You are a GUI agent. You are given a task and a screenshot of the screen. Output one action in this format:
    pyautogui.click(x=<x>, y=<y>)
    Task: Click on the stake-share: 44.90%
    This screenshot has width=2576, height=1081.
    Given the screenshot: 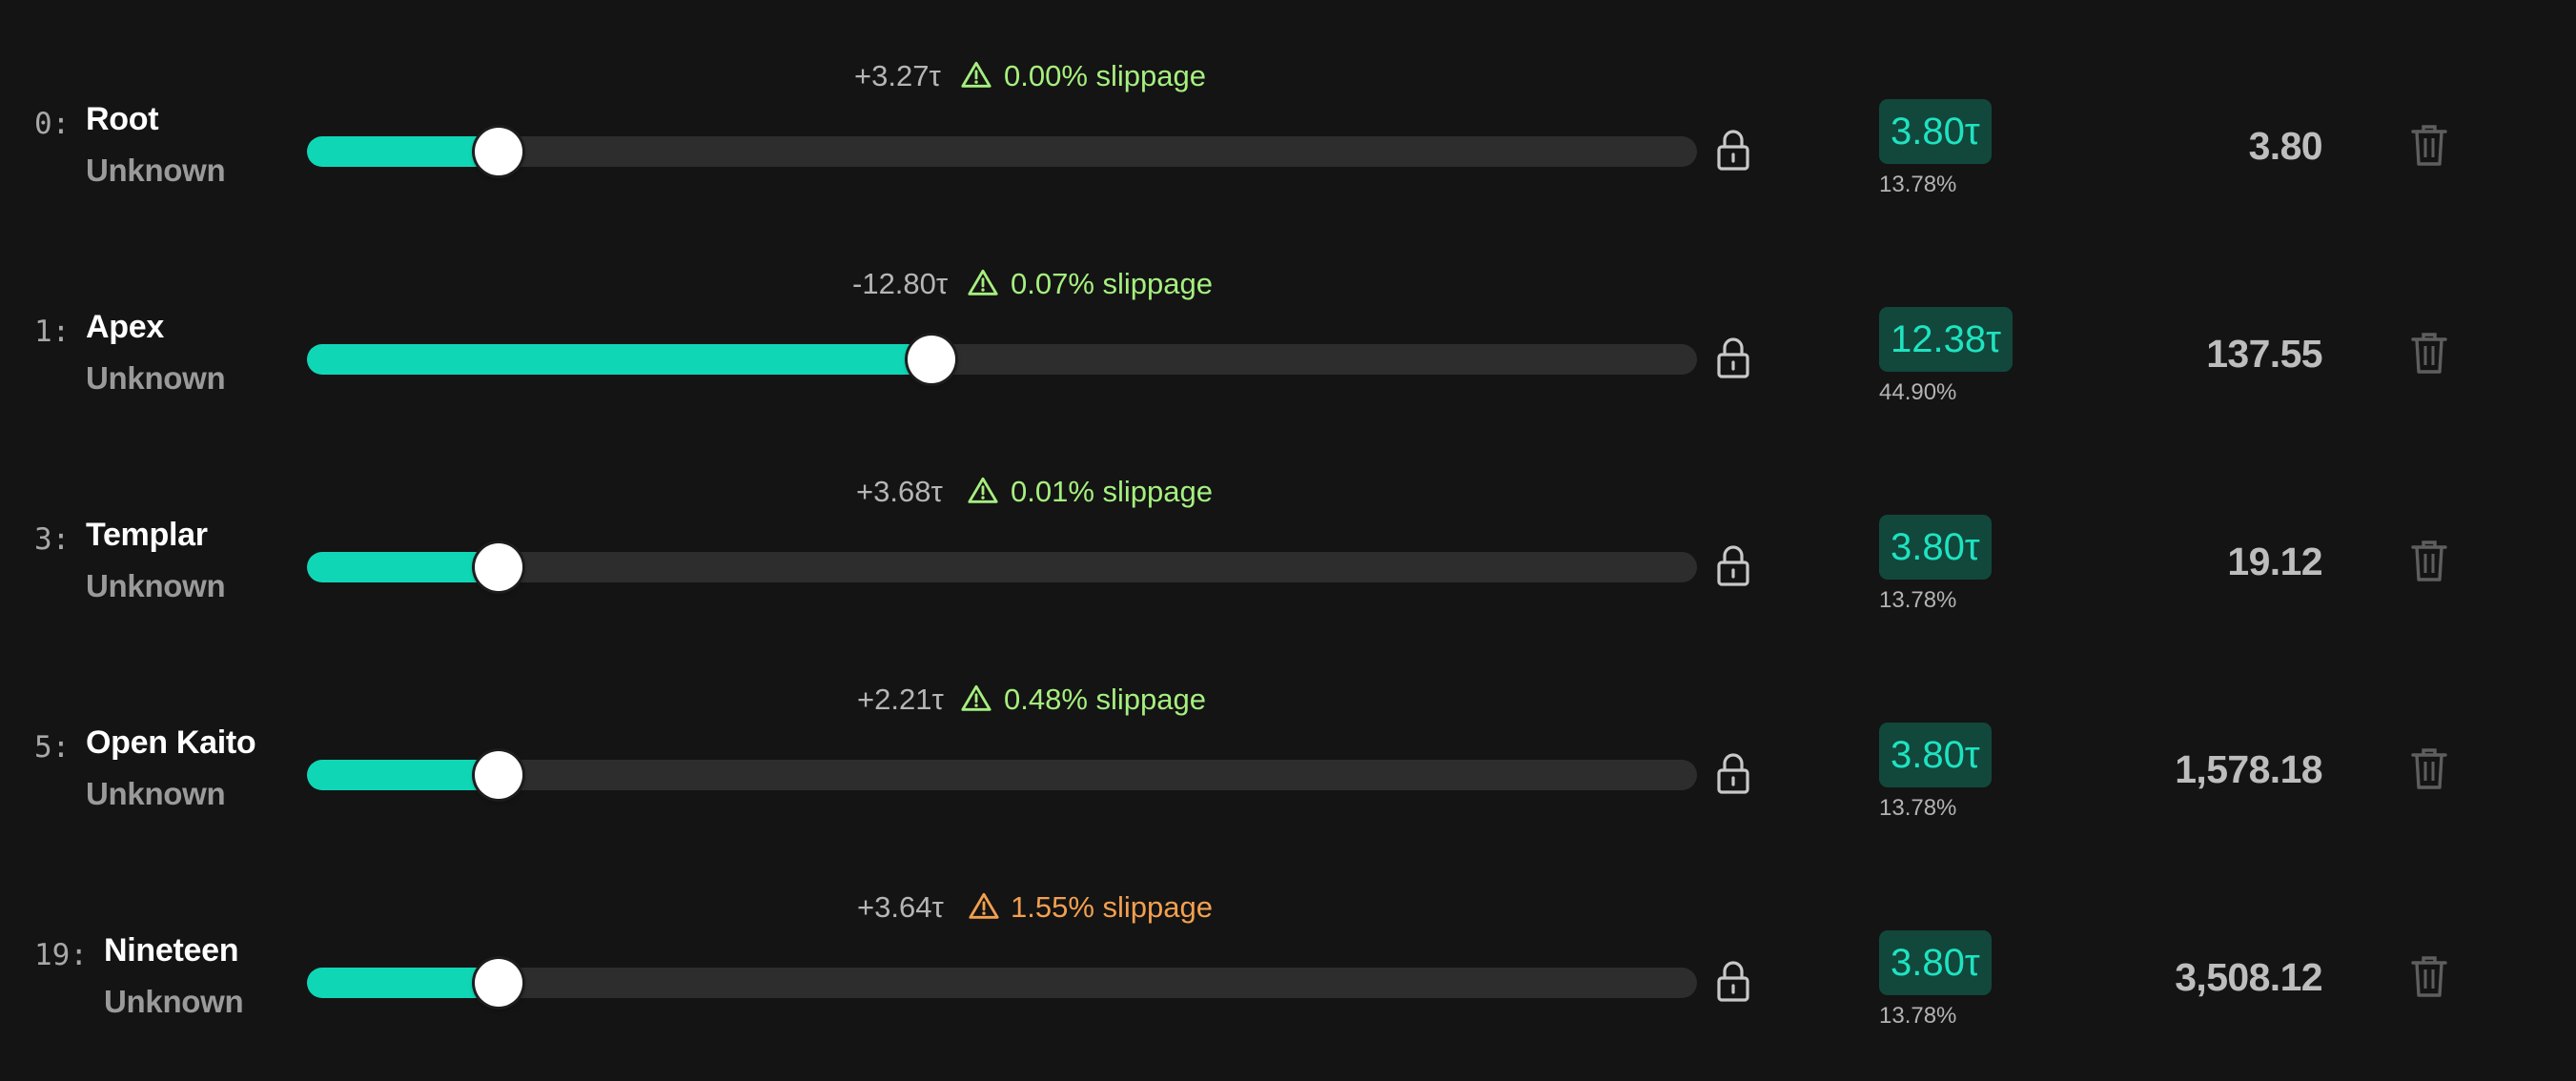 What is the action you would take?
    pyautogui.click(x=1918, y=392)
    